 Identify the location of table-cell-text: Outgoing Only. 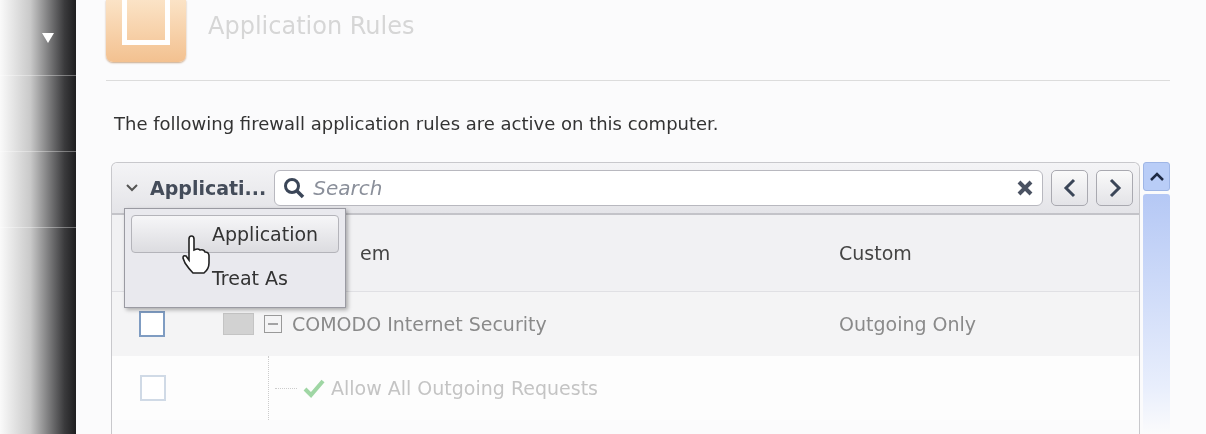
(908, 324).